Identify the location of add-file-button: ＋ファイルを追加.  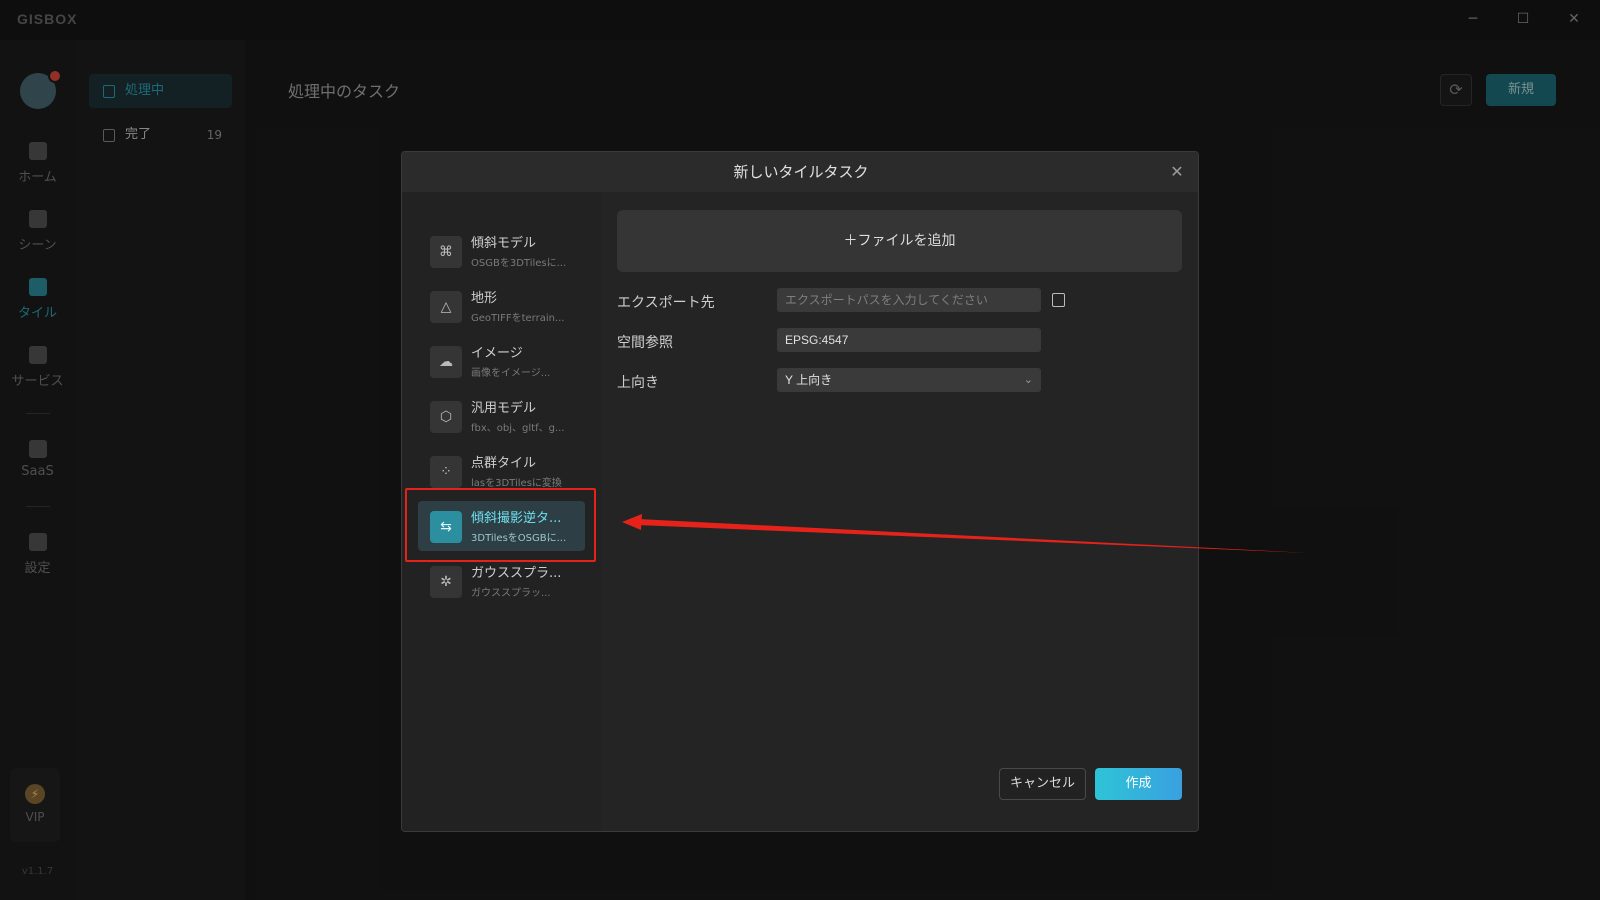
(899, 241).